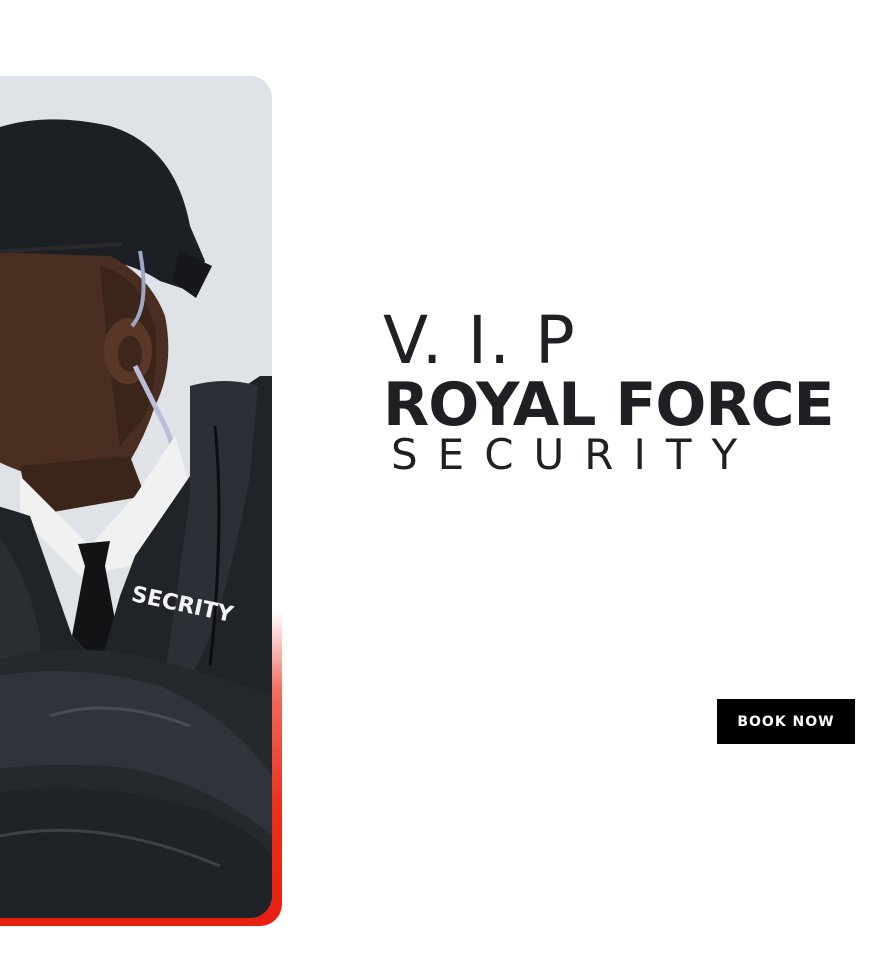 The width and height of the screenshot is (893, 971). What do you see at coordinates (609, 405) in the screenshot?
I see `hero-title-royal-force: ROYAL FORCE` at bounding box center [609, 405].